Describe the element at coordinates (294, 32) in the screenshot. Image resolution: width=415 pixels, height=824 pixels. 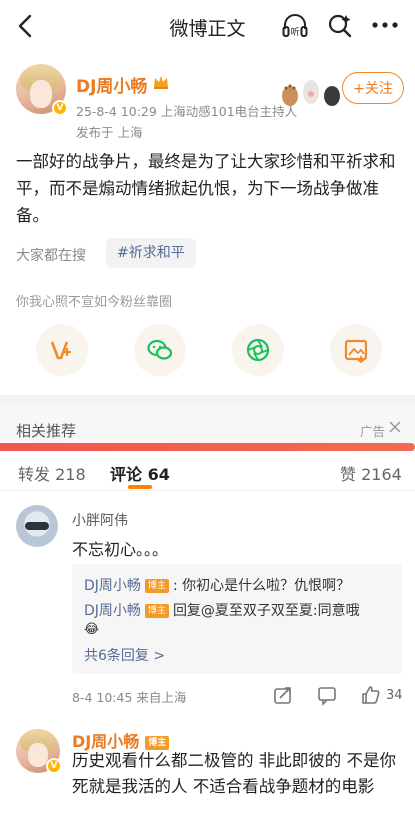
I see `listen-label: 听` at that location.